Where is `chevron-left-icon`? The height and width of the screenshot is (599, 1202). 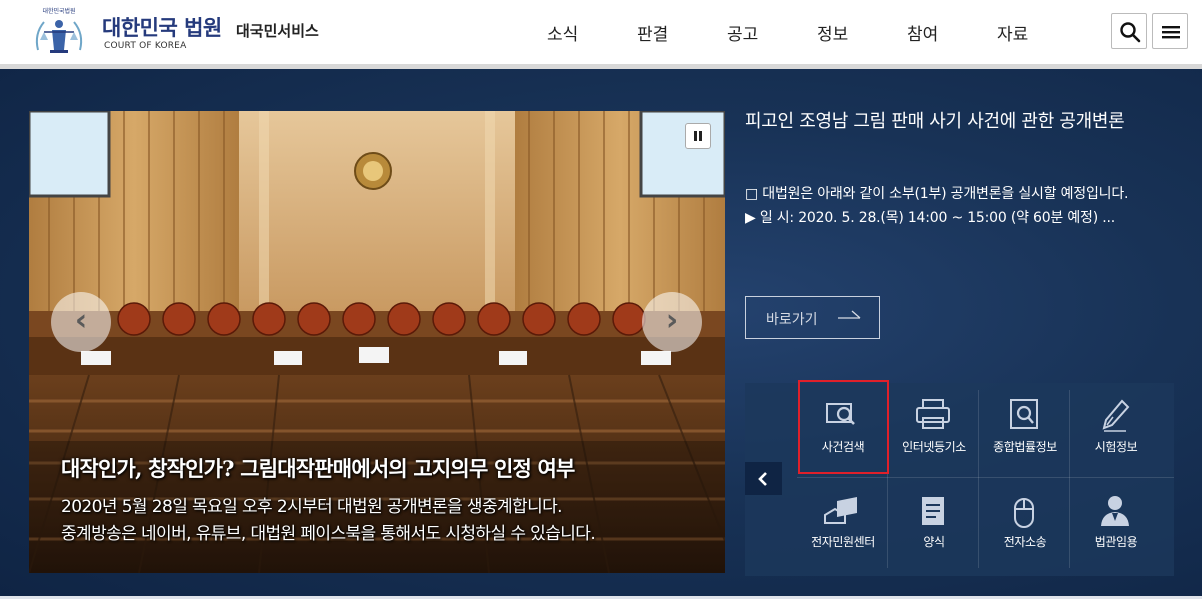
chevron-left-icon is located at coordinates (762, 479).